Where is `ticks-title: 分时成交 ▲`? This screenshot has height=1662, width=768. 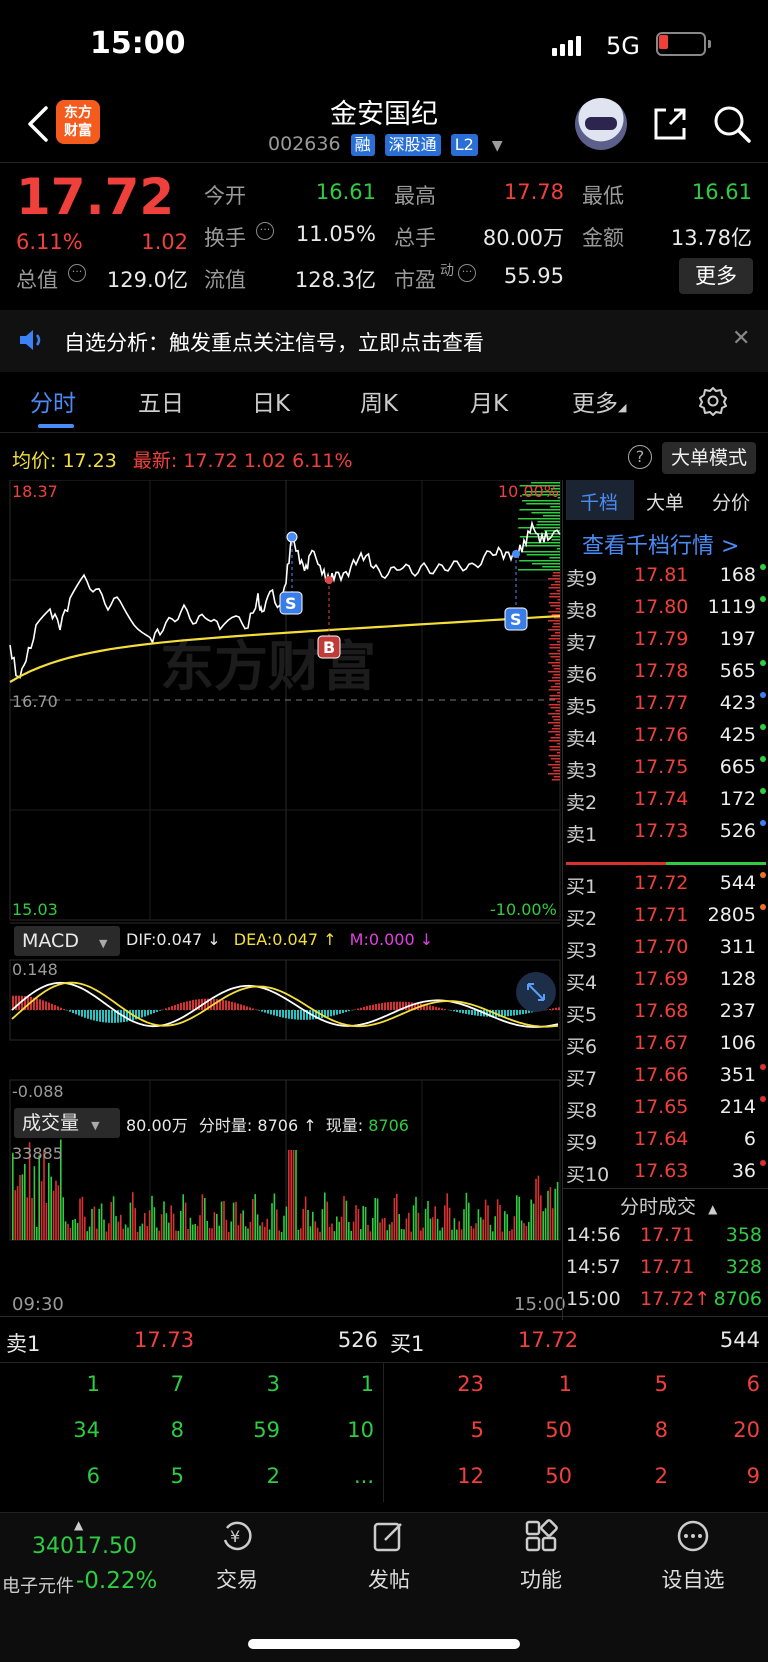
ticks-title: 分时成交 ▲ is located at coordinates (668, 1205).